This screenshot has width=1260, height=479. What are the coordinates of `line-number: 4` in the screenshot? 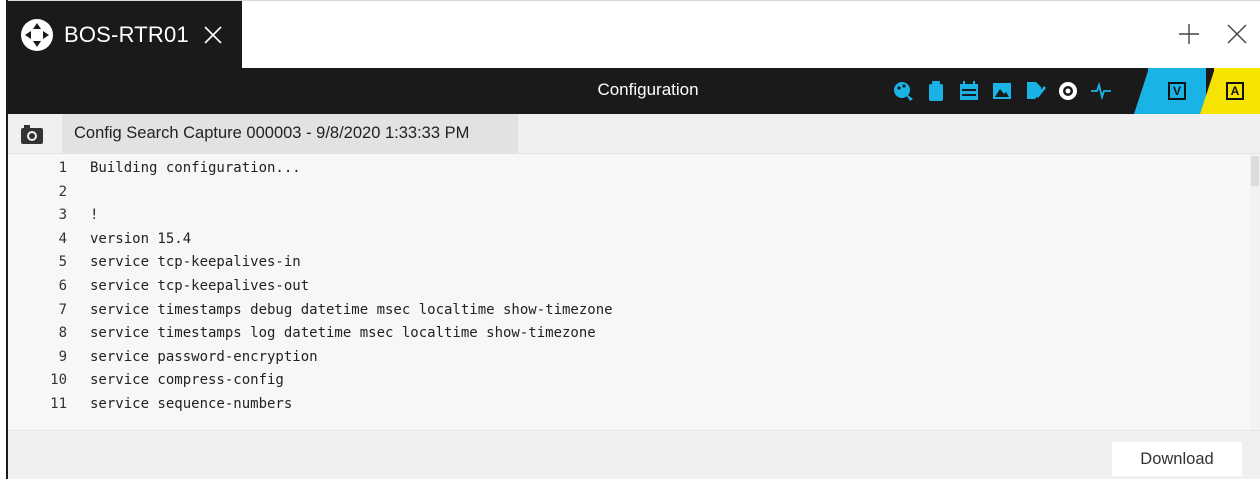 It's located at (62, 238).